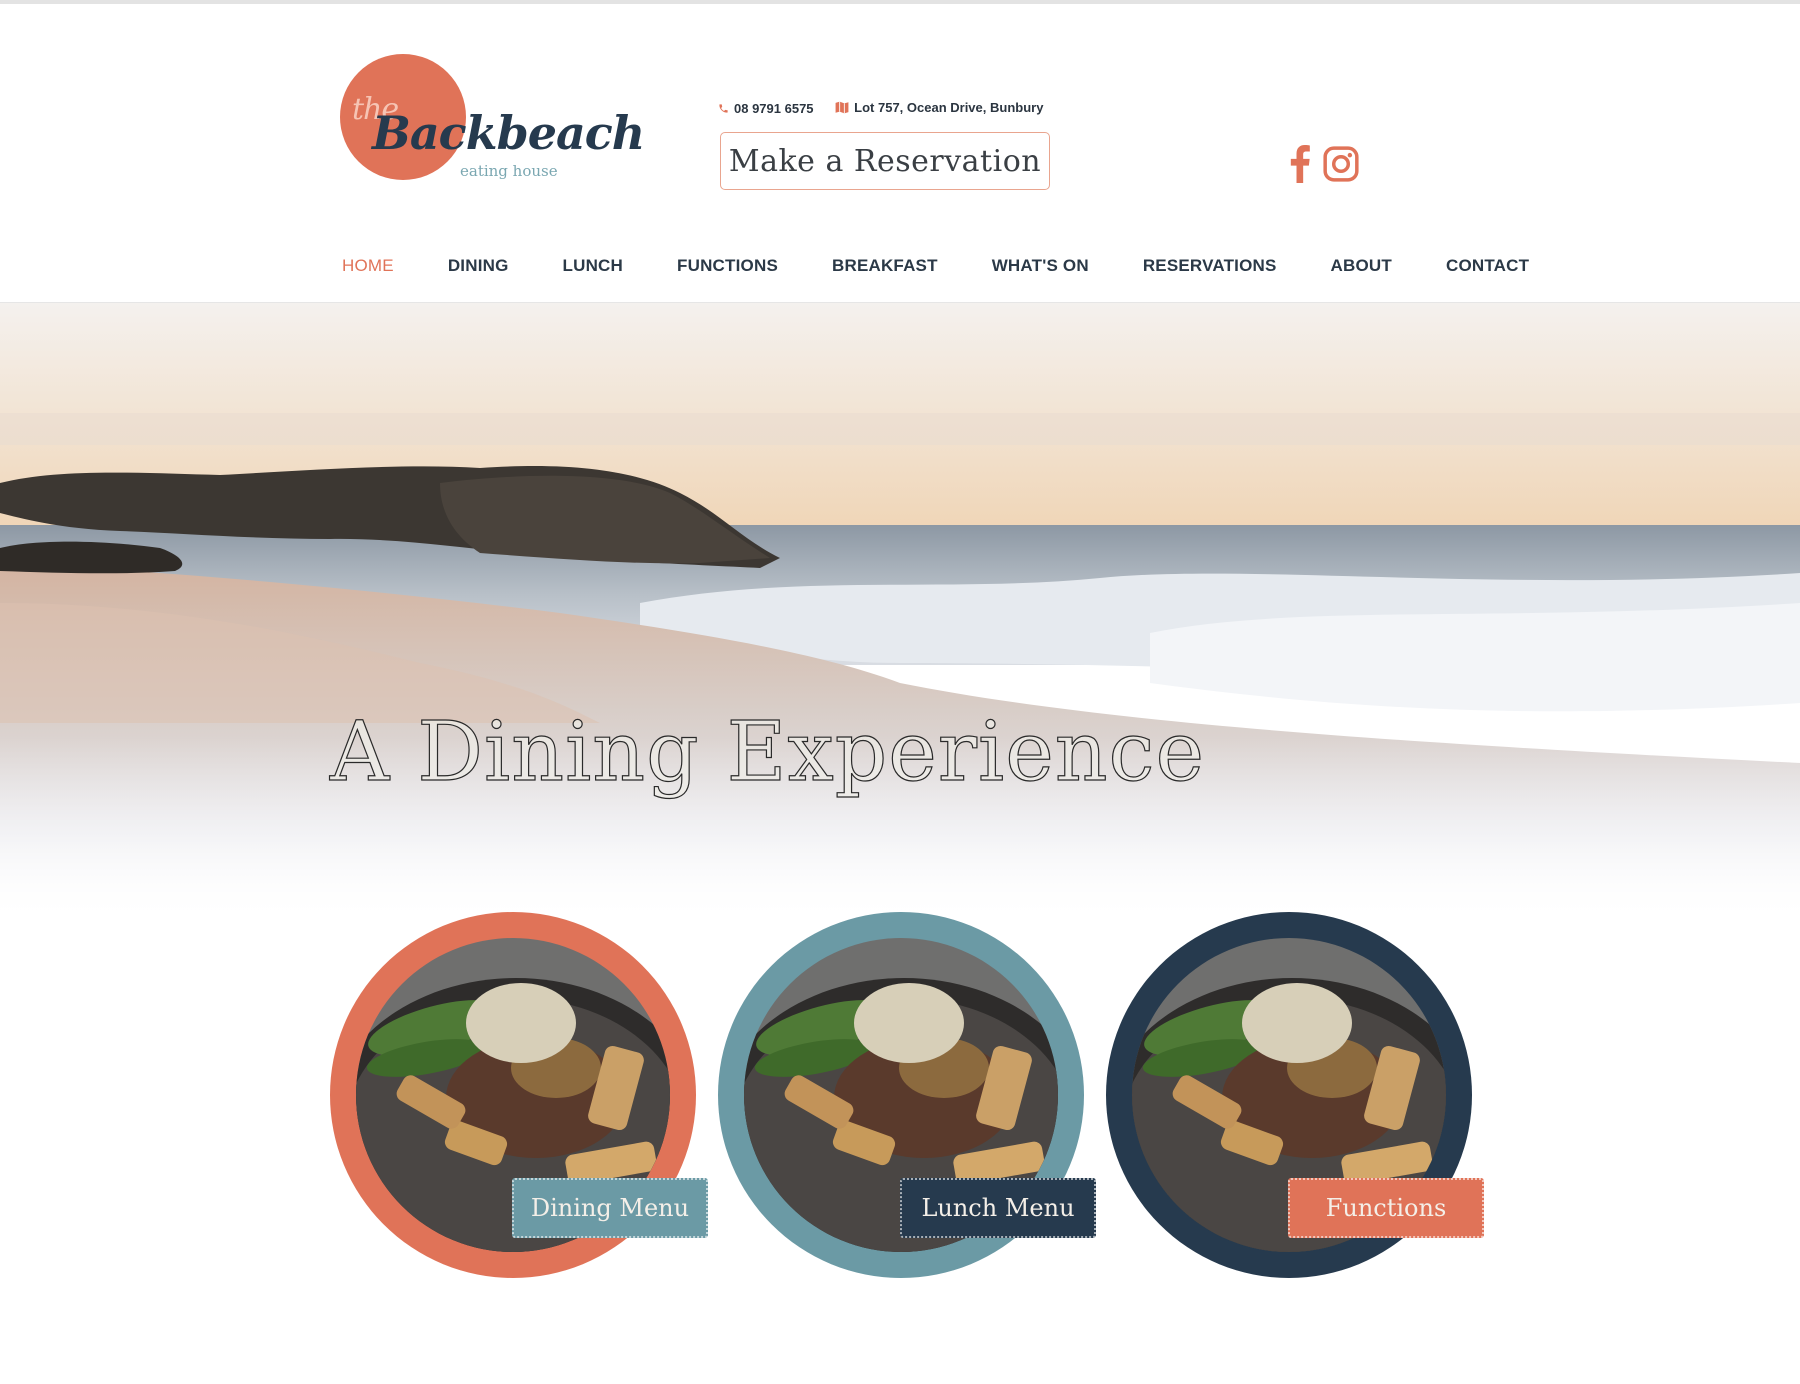 Image resolution: width=1800 pixels, height=1384 pixels. Describe the element at coordinates (885, 266) in the screenshot. I see `nav-item-breakfast: BREAKFAST` at that location.